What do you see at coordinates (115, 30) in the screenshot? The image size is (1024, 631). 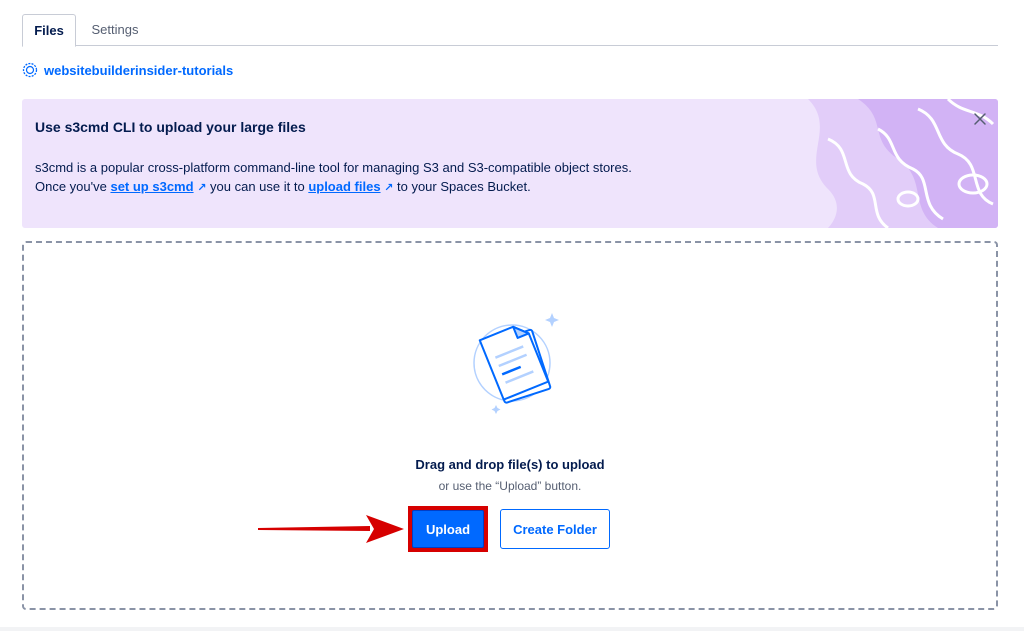 I see `tab-settings: Settings` at bounding box center [115, 30].